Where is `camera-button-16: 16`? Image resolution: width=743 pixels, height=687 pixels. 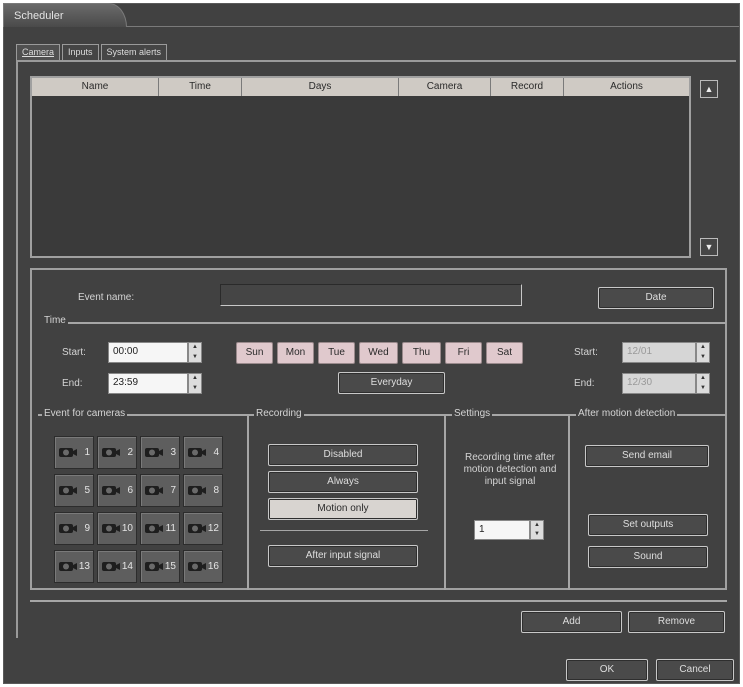 camera-button-16: 16 is located at coordinates (203, 566).